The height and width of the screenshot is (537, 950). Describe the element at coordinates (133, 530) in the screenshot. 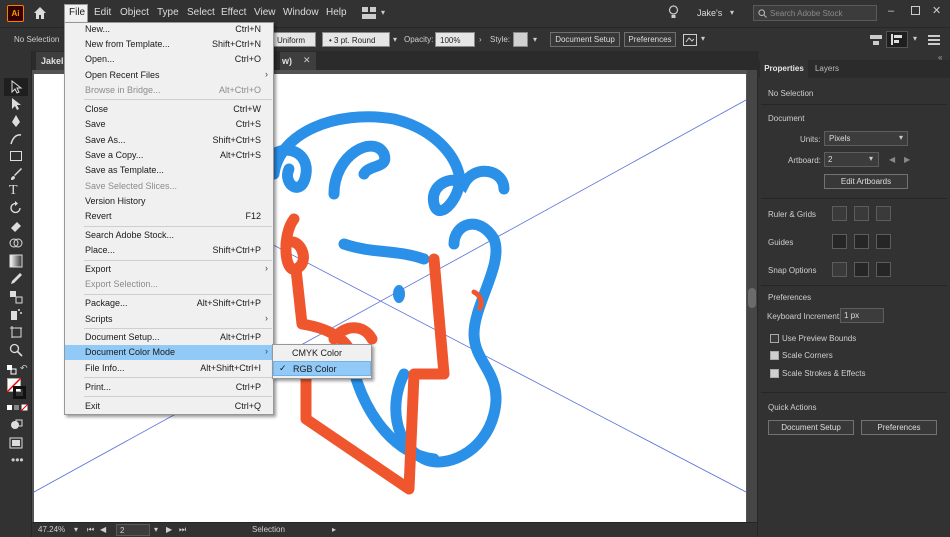

I see `artboard-number-input: 2` at that location.